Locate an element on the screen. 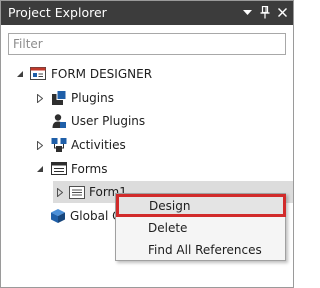 This screenshot has width=320, height=288. menu-item-delete: Delete is located at coordinates (200, 228).